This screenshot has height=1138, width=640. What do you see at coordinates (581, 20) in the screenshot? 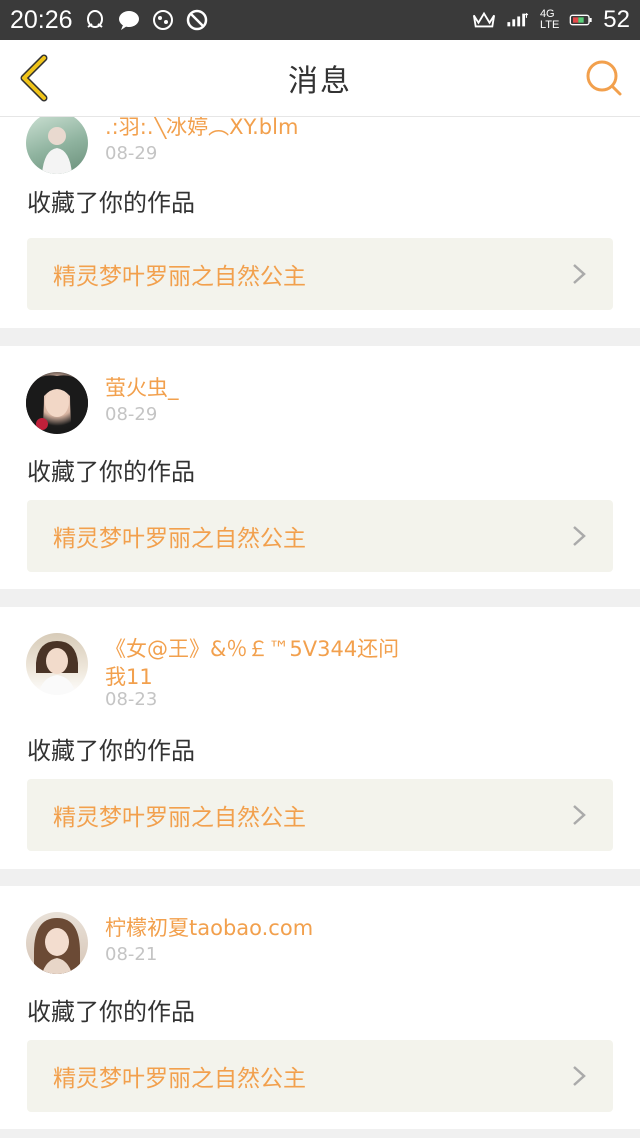
I see `battery-icon` at bounding box center [581, 20].